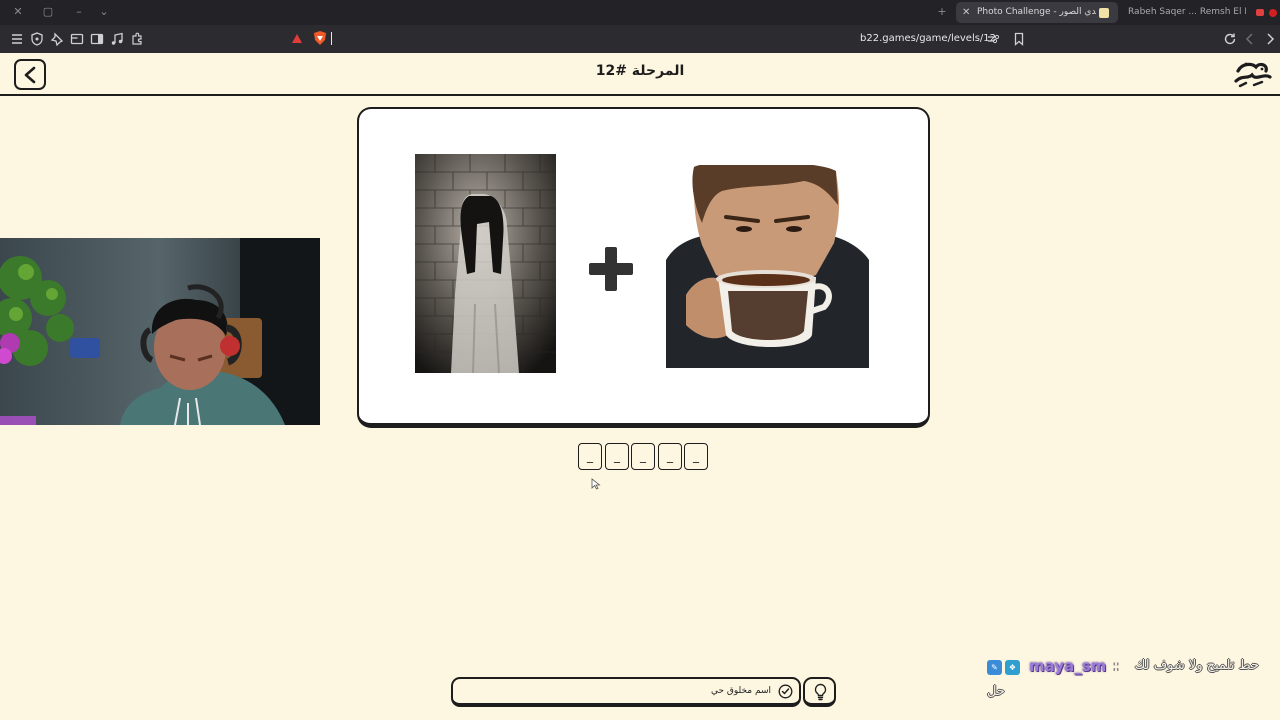 The width and height of the screenshot is (1280, 720). I want to click on vip-badge-icon: ✎, so click(994, 667).